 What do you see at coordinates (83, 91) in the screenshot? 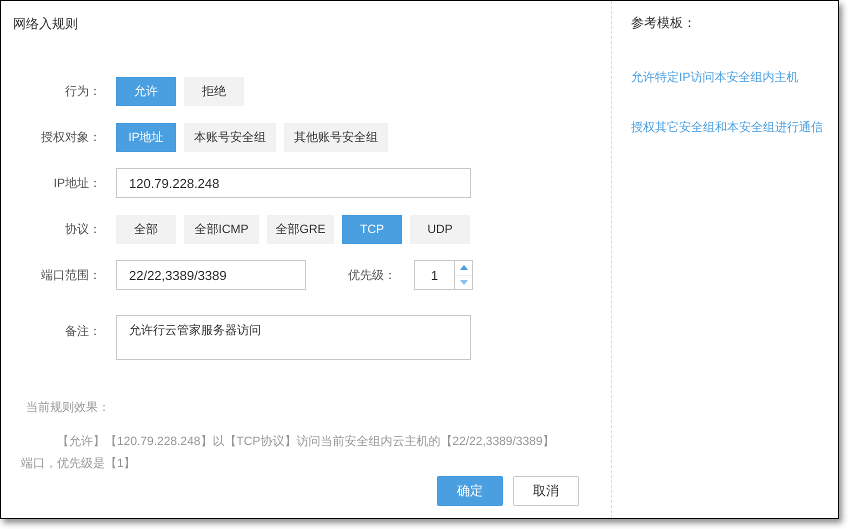
I see `field-label: 行为：` at bounding box center [83, 91].